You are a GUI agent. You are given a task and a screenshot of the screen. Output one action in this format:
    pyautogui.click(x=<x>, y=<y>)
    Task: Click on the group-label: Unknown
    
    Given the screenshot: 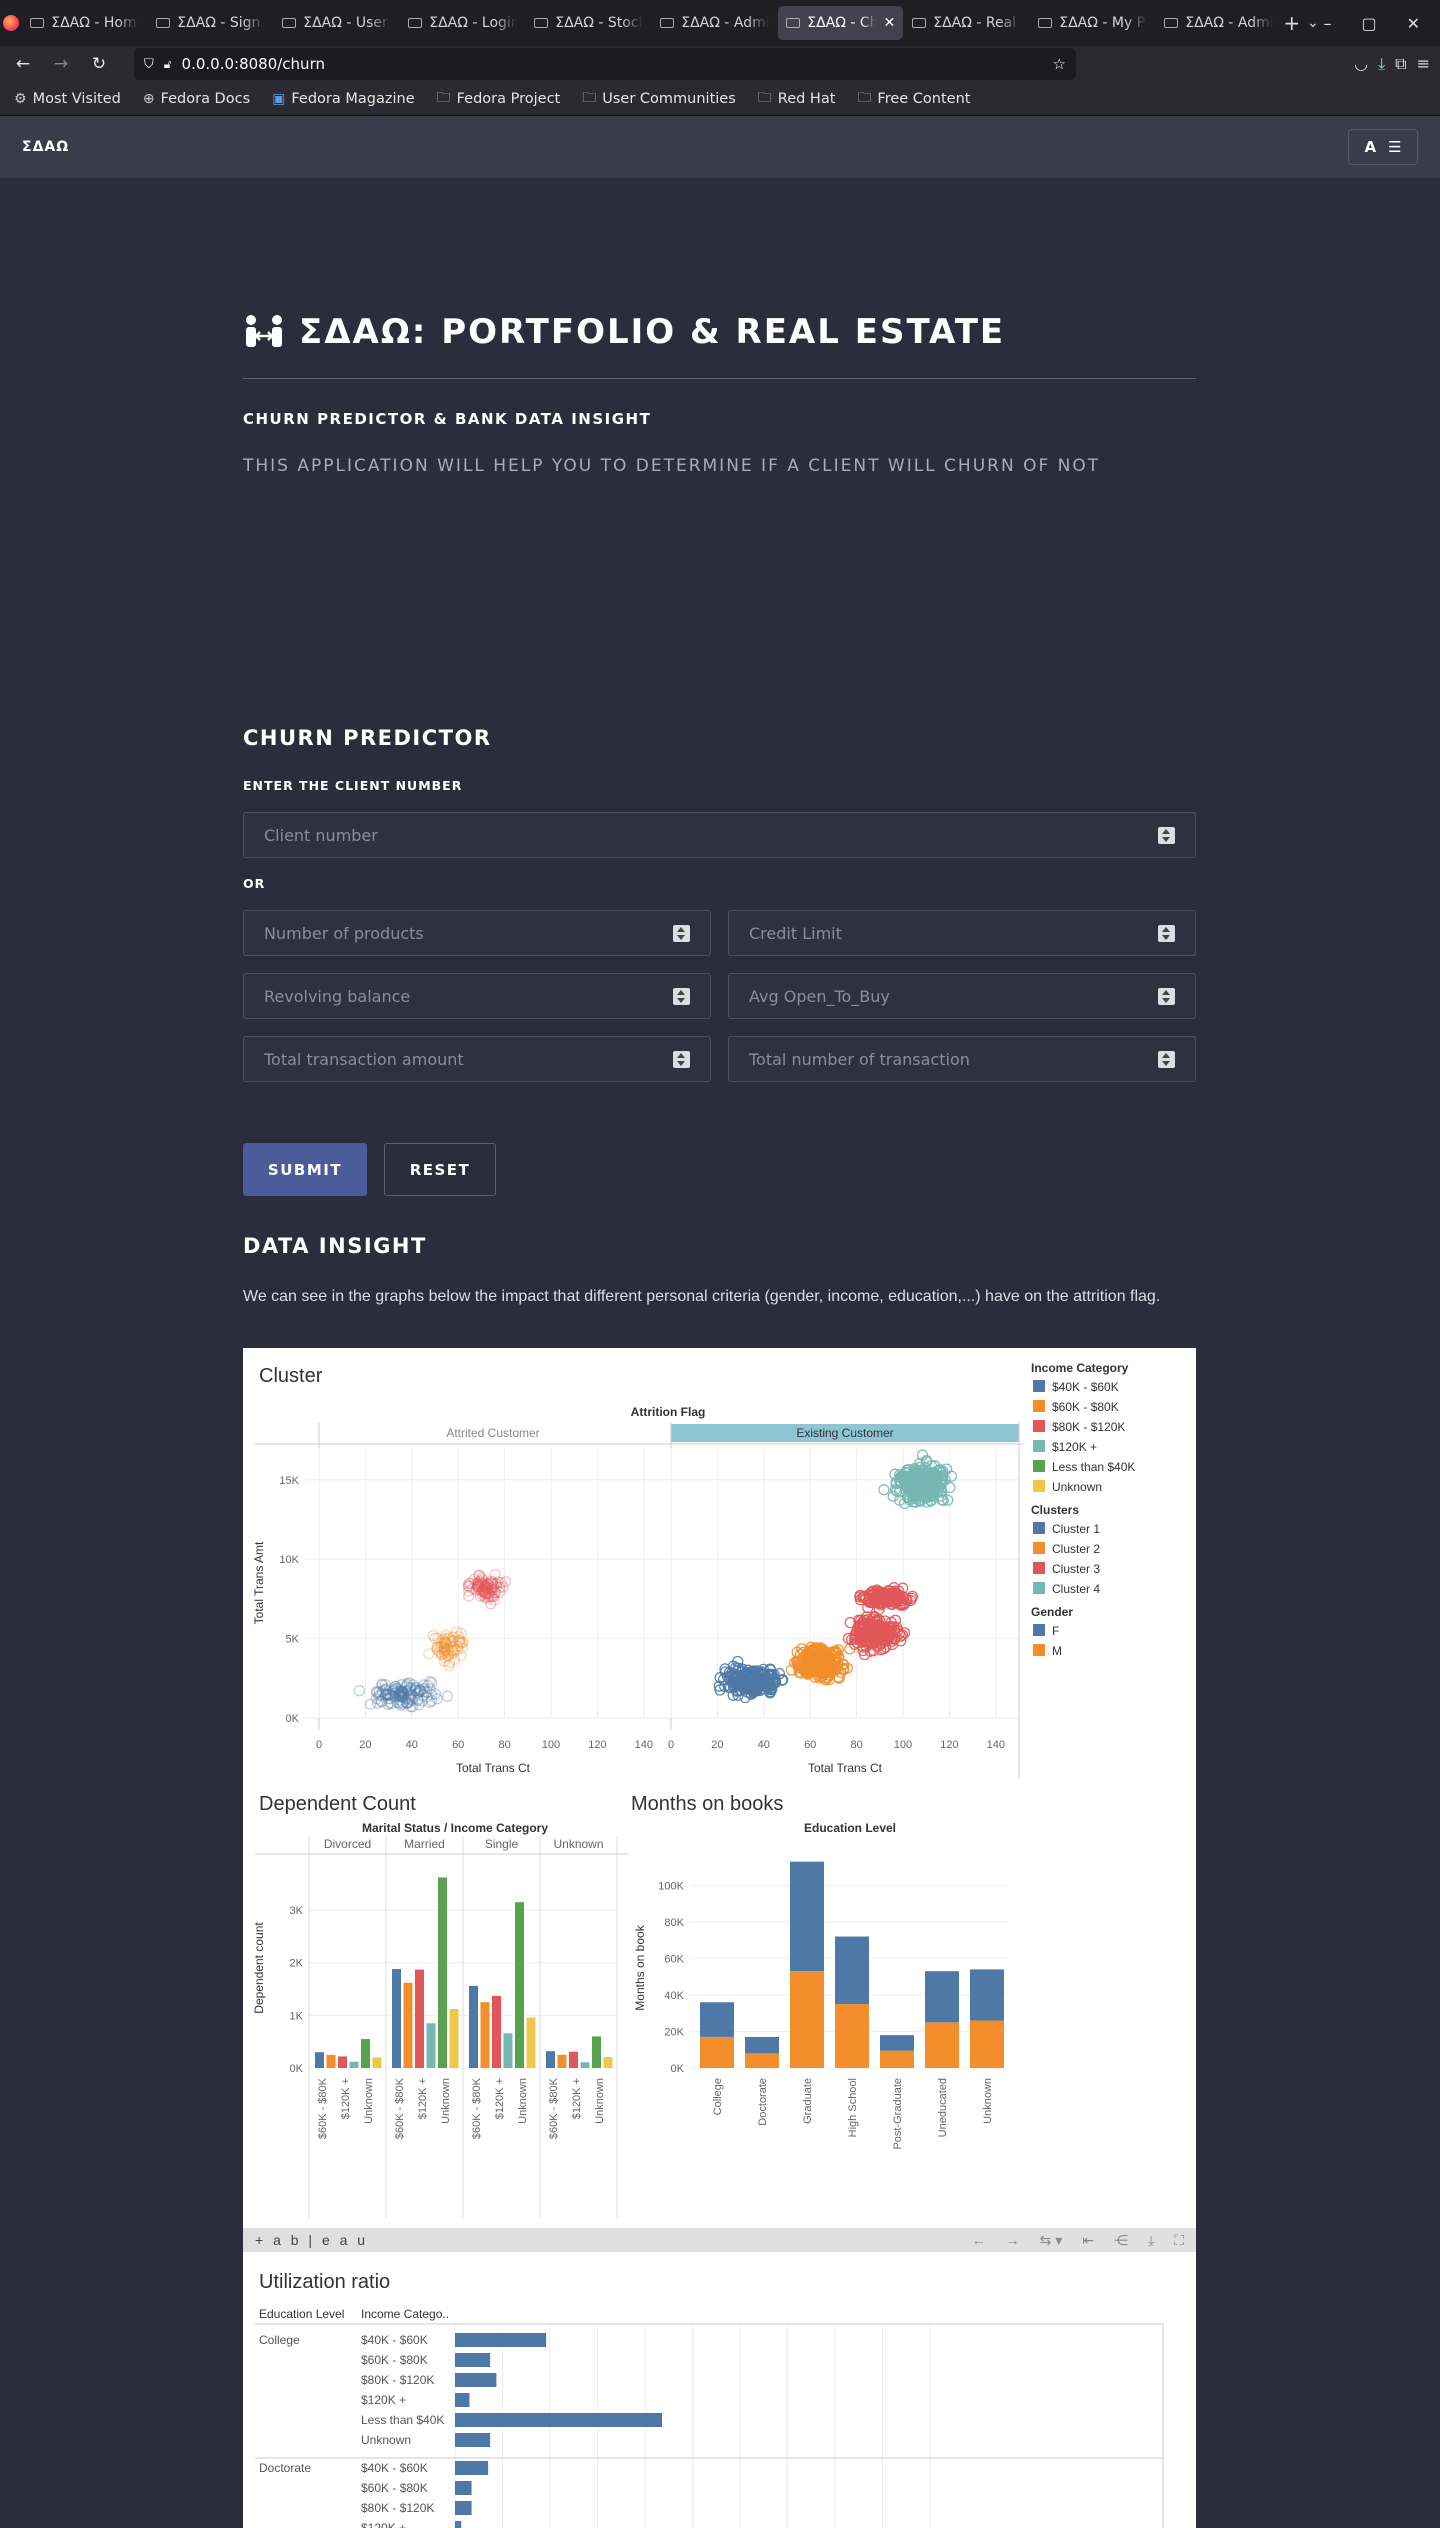 What is the action you would take?
    pyautogui.click(x=578, y=1844)
    